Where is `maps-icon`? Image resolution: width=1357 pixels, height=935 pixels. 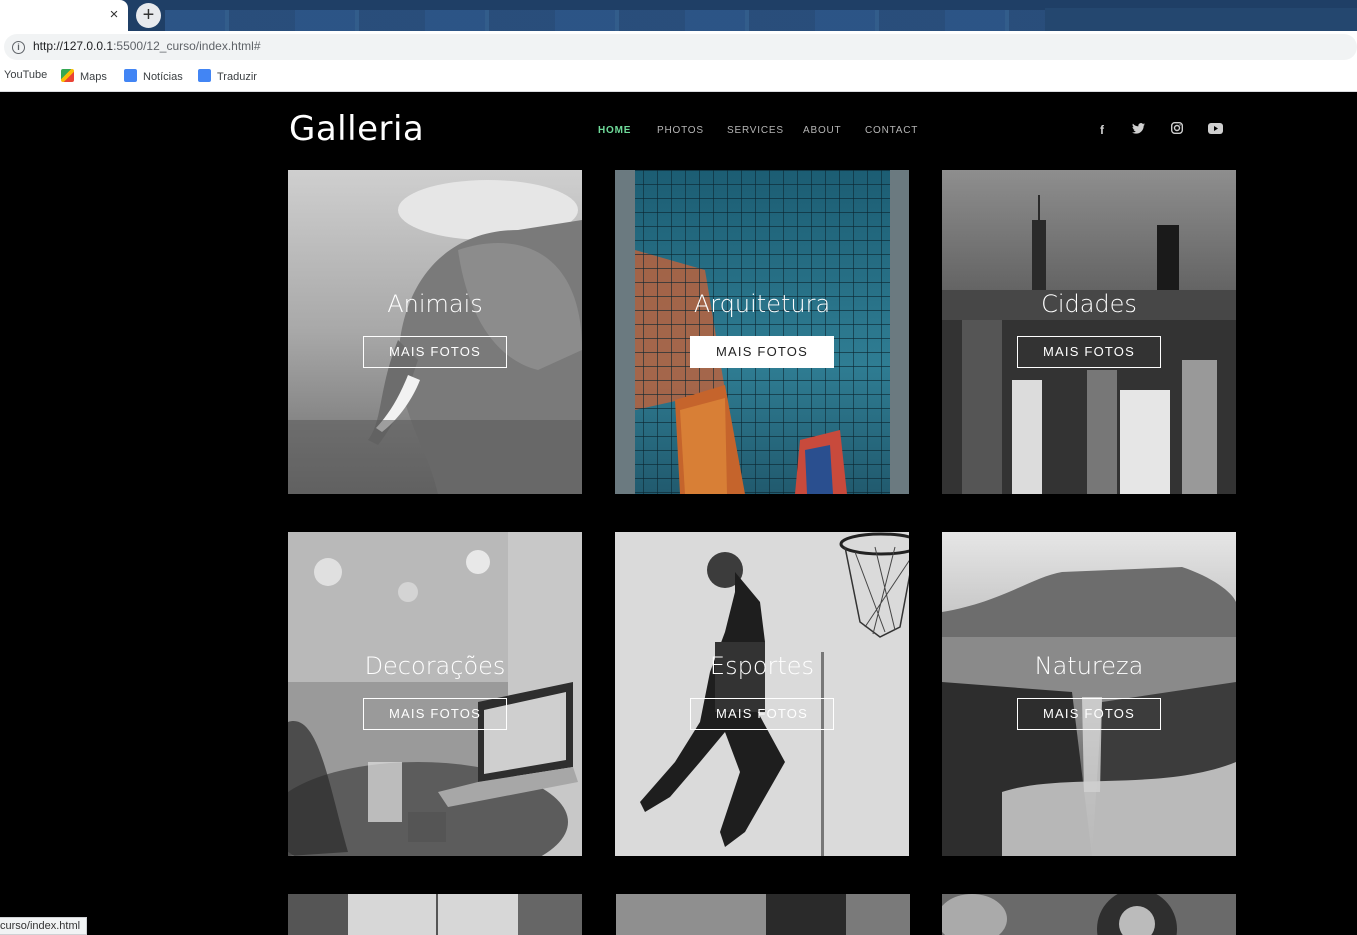 maps-icon is located at coordinates (67, 75).